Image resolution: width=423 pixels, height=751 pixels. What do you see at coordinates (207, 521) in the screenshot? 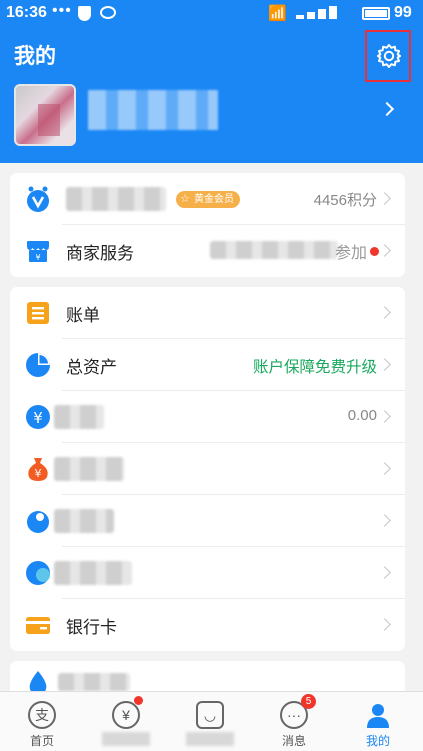
I see `fund-row` at bounding box center [207, 521].